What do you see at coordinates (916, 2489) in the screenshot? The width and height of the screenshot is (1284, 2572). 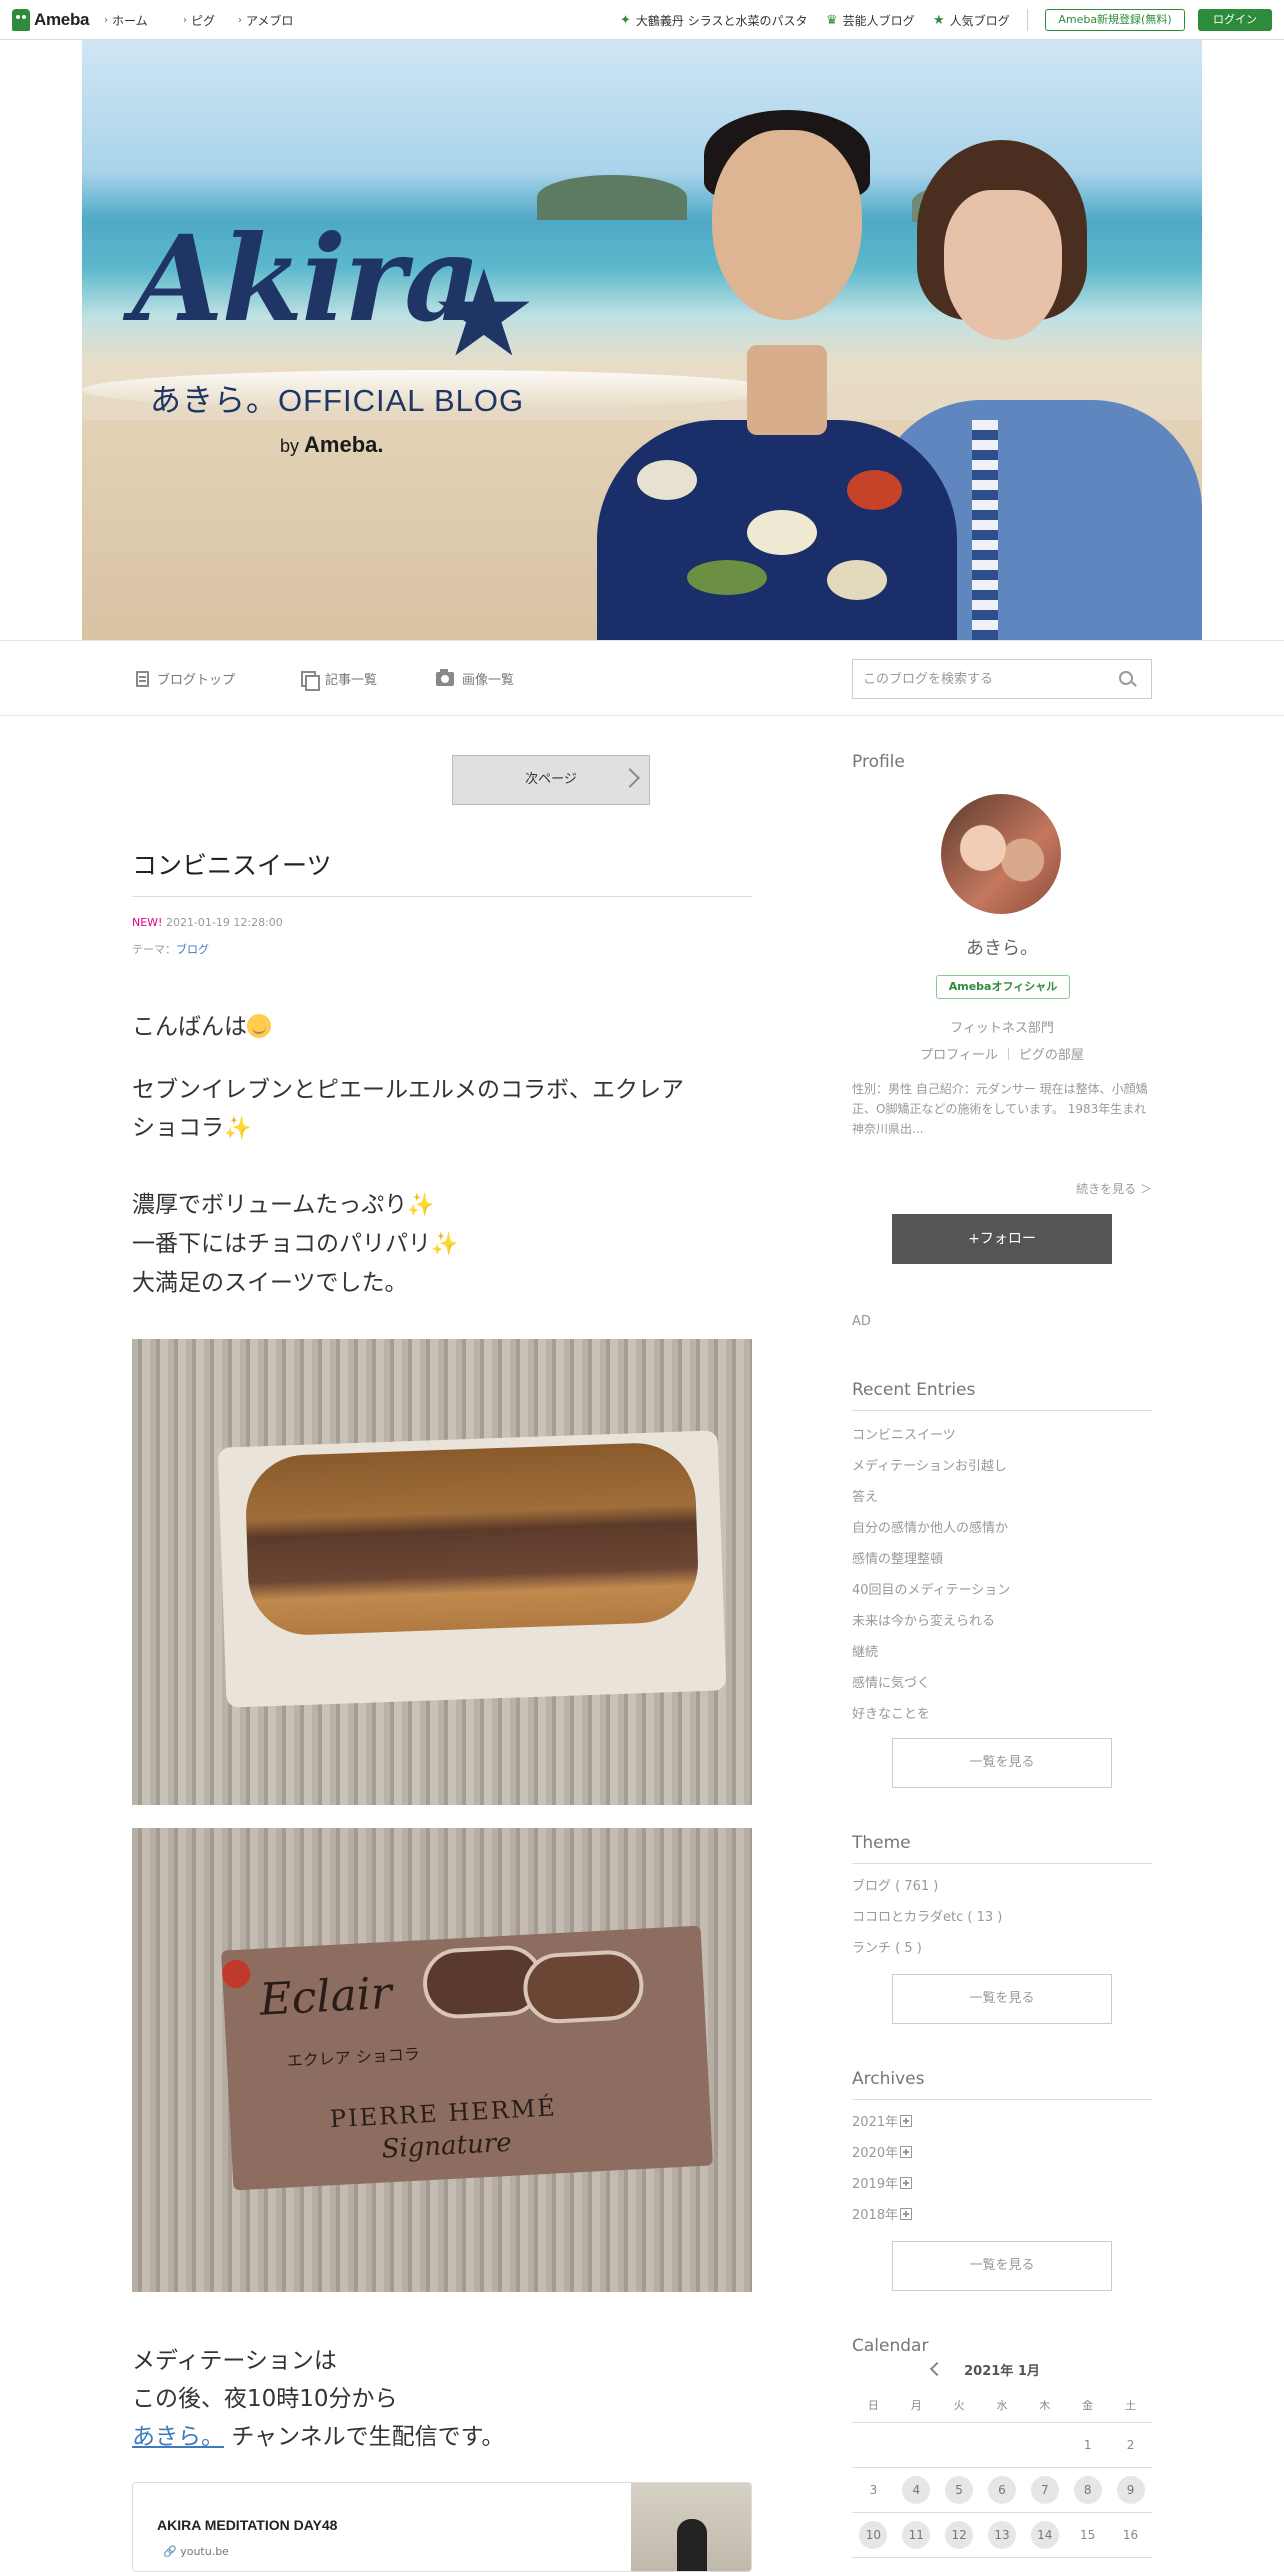 I see `calendar-day-link: 4` at bounding box center [916, 2489].